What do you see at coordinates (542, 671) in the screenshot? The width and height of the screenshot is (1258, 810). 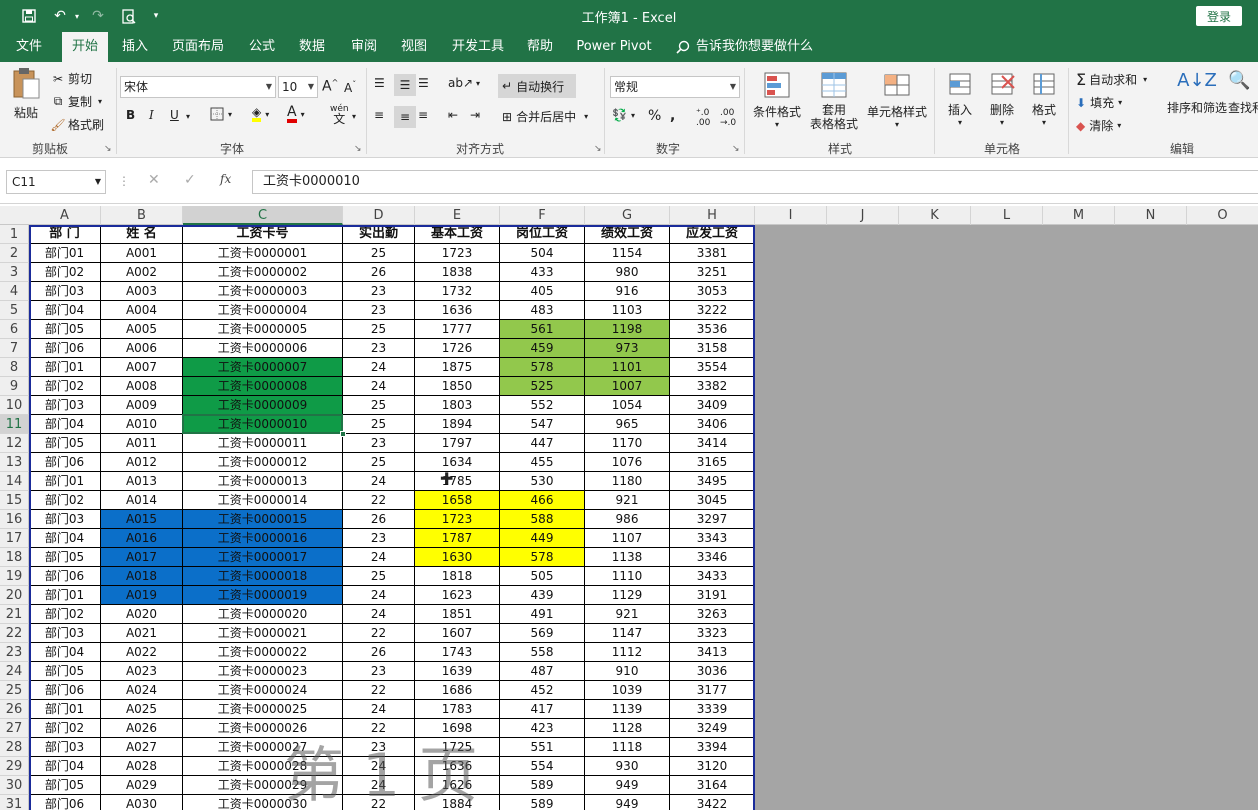 I see `table-cell: 487` at bounding box center [542, 671].